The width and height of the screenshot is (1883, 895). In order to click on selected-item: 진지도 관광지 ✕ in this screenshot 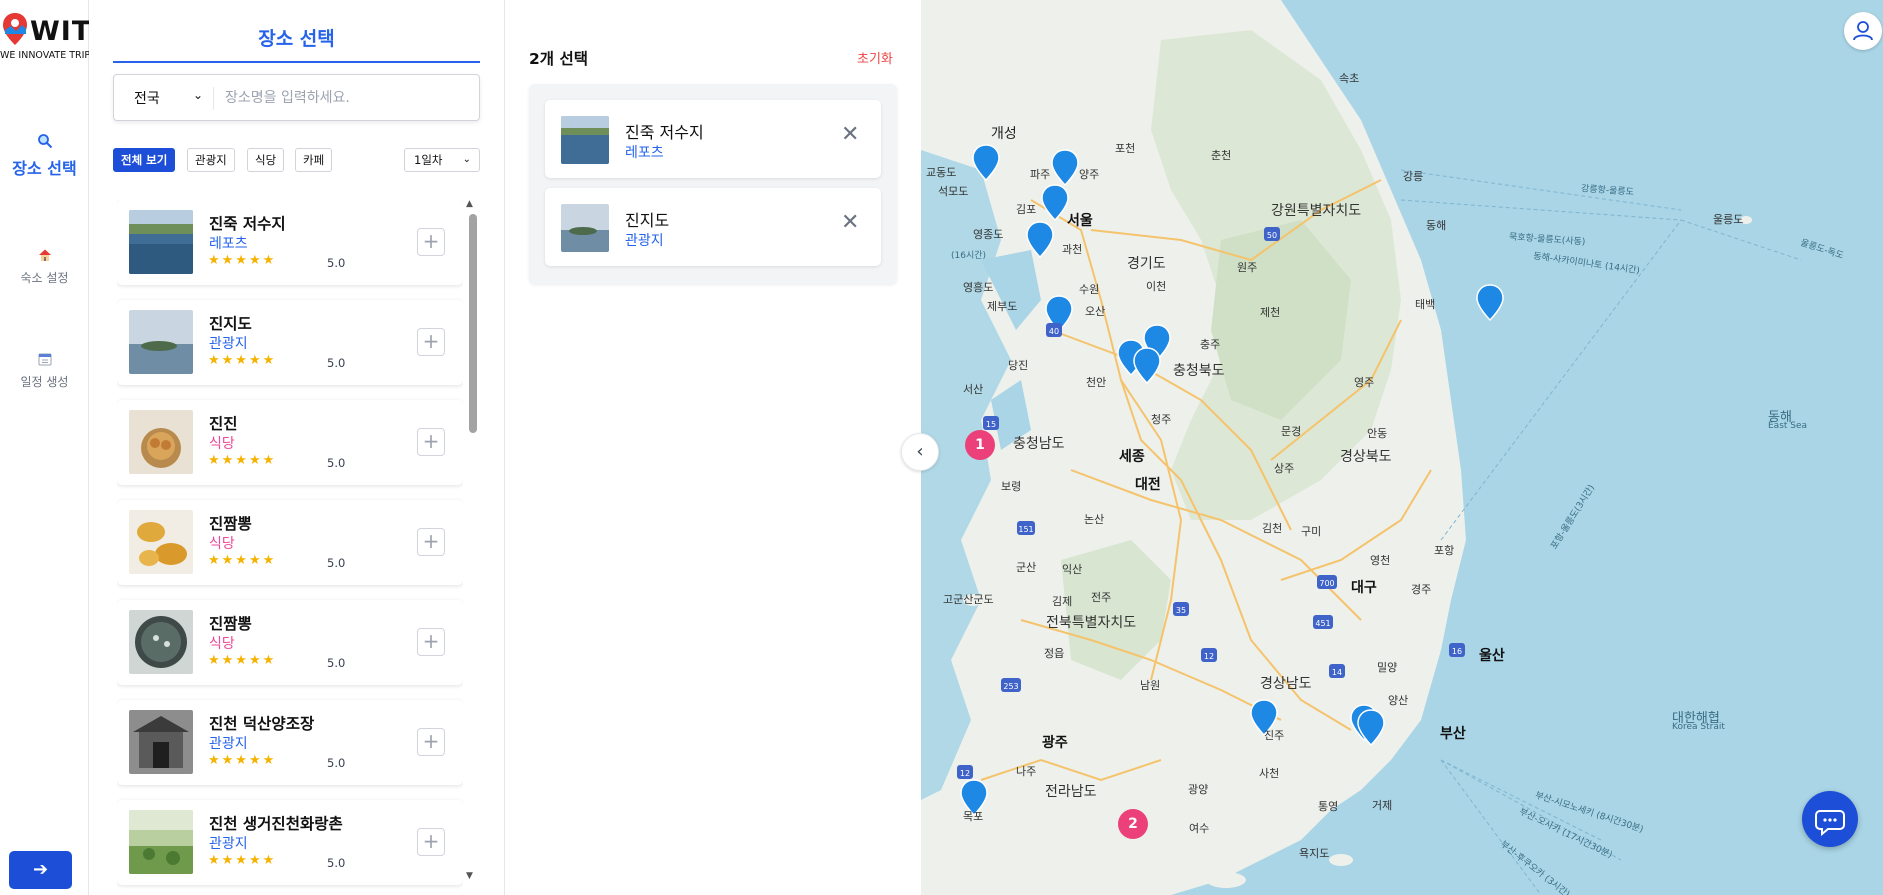, I will do `click(713, 227)`.